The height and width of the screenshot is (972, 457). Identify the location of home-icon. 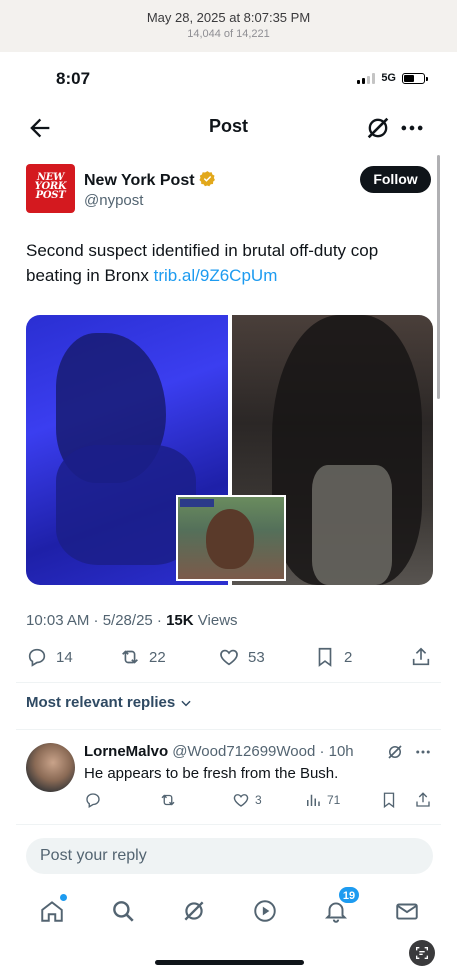
(52, 911).